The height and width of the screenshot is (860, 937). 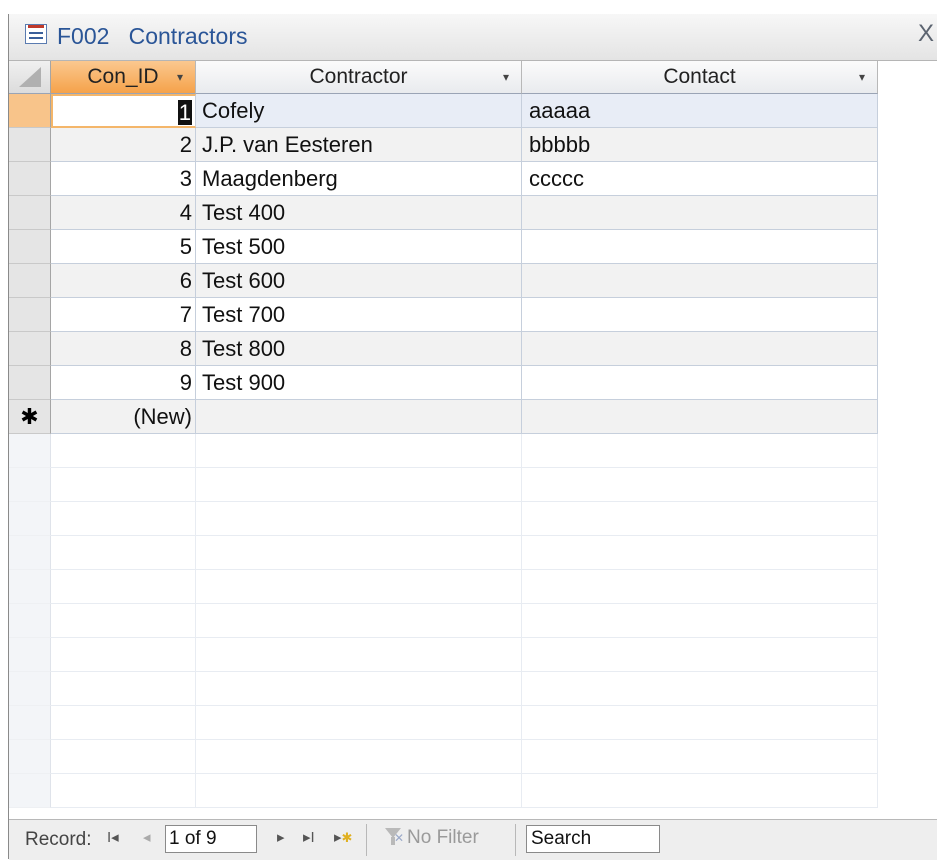 What do you see at coordinates (393, 837) in the screenshot?
I see `filter-icon: ✕` at bounding box center [393, 837].